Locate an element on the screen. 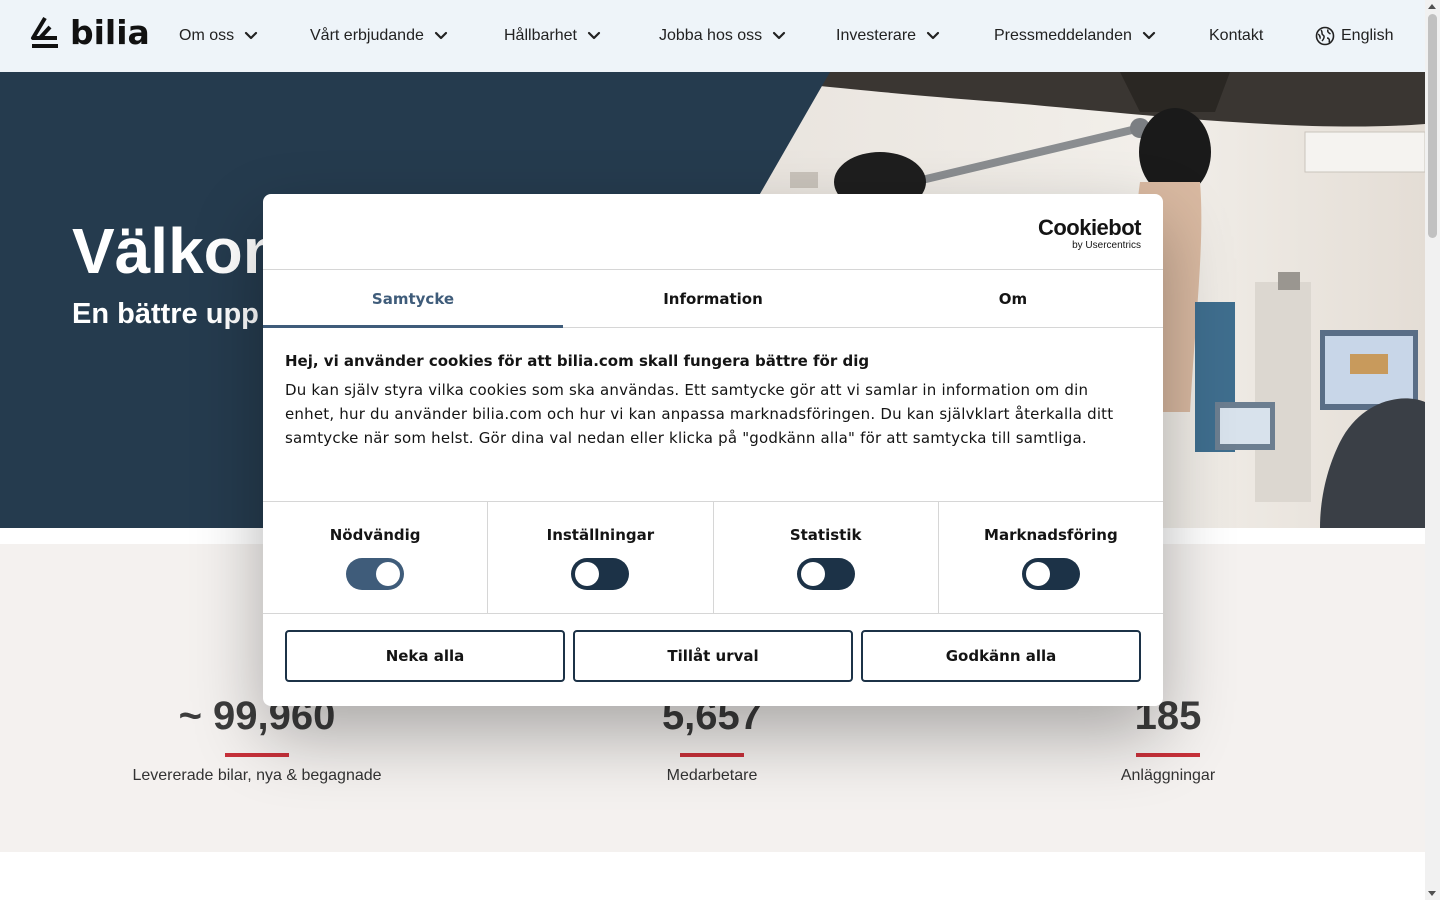 This screenshot has width=1440, height=900. toggle-statistics: Statistik is located at coordinates (826, 557).